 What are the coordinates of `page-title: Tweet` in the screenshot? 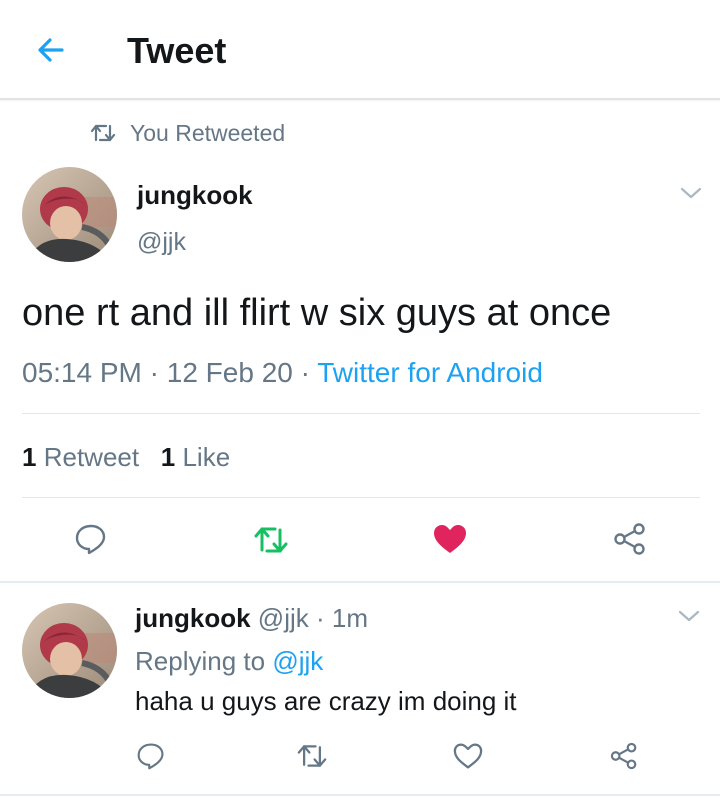 It's located at (177, 50).